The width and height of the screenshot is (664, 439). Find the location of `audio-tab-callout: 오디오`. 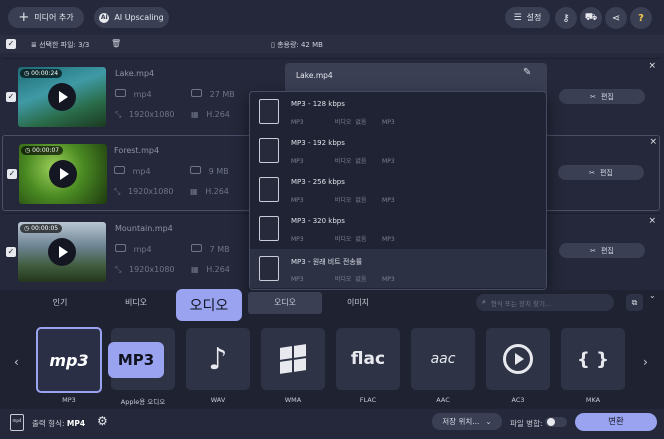

audio-tab-callout: 오디오 is located at coordinates (209, 305).